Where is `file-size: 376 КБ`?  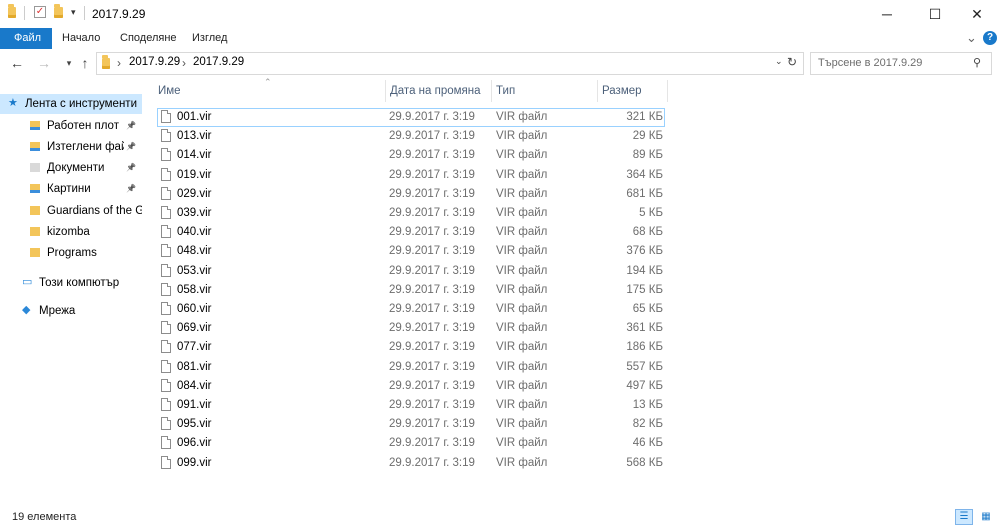
file-size: 376 КБ is located at coordinates (644, 251).